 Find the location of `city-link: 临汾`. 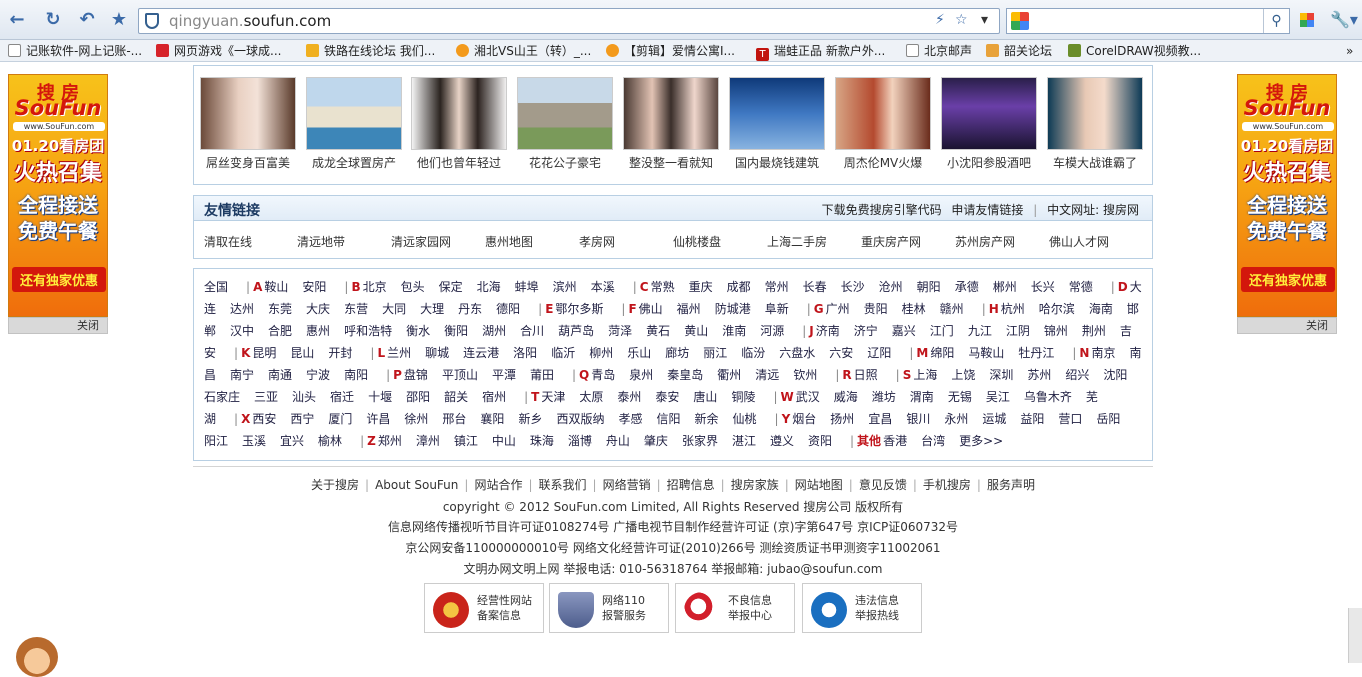

city-link: 临汾 is located at coordinates (753, 353).